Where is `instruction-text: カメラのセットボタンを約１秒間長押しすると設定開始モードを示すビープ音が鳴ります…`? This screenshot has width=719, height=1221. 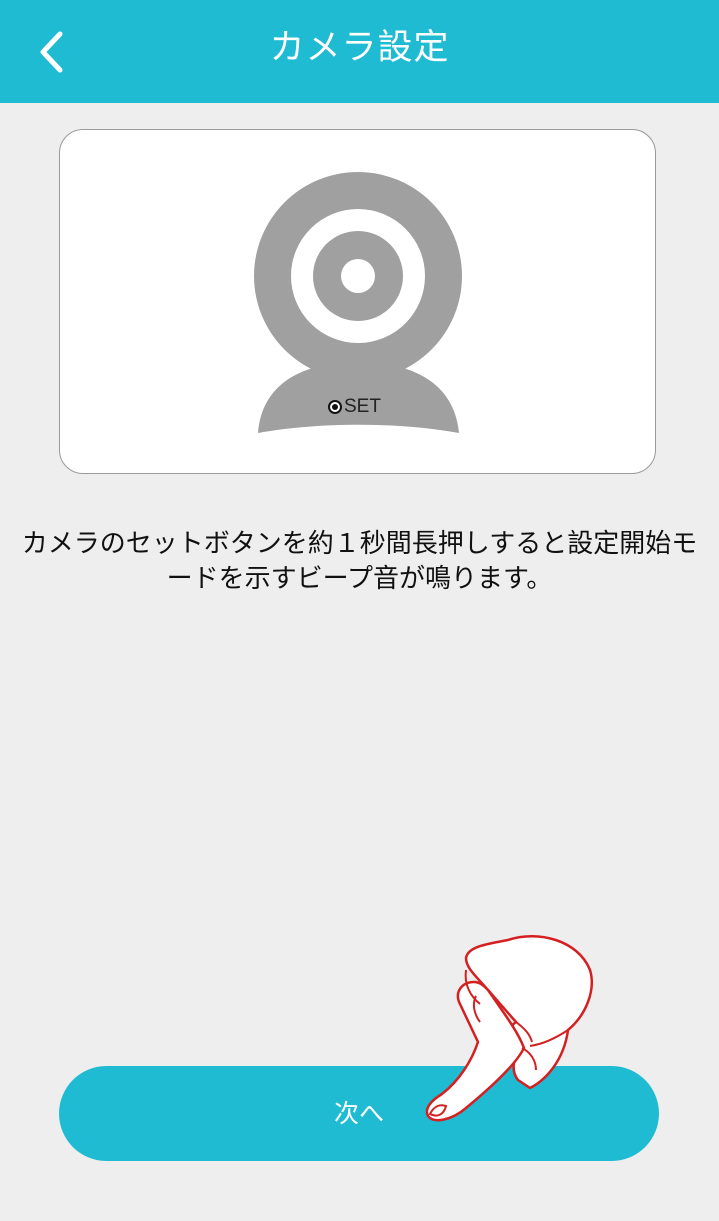 instruction-text: カメラのセットボタンを約１秒間長押しすると設定開始モードを示すビープ音が鳴ります… is located at coordinates (359, 561).